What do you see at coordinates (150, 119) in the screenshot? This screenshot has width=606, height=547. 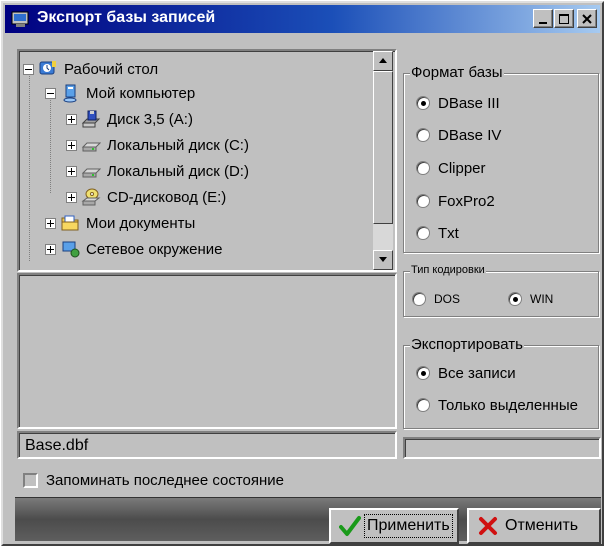 I see `tree-item-label: Диск 3,5 (A:)` at bounding box center [150, 119].